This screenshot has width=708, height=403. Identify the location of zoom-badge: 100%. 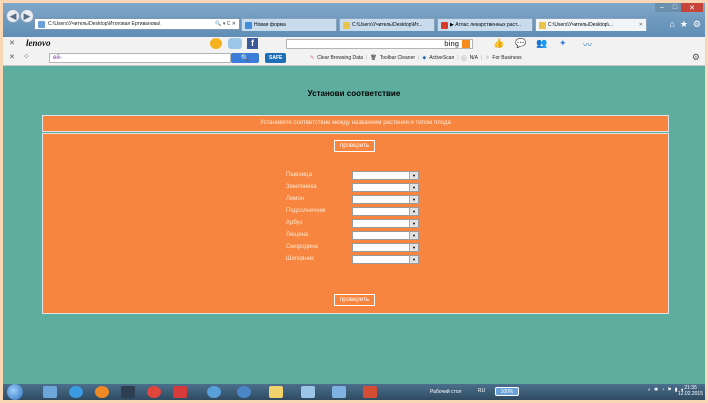
(507, 391).